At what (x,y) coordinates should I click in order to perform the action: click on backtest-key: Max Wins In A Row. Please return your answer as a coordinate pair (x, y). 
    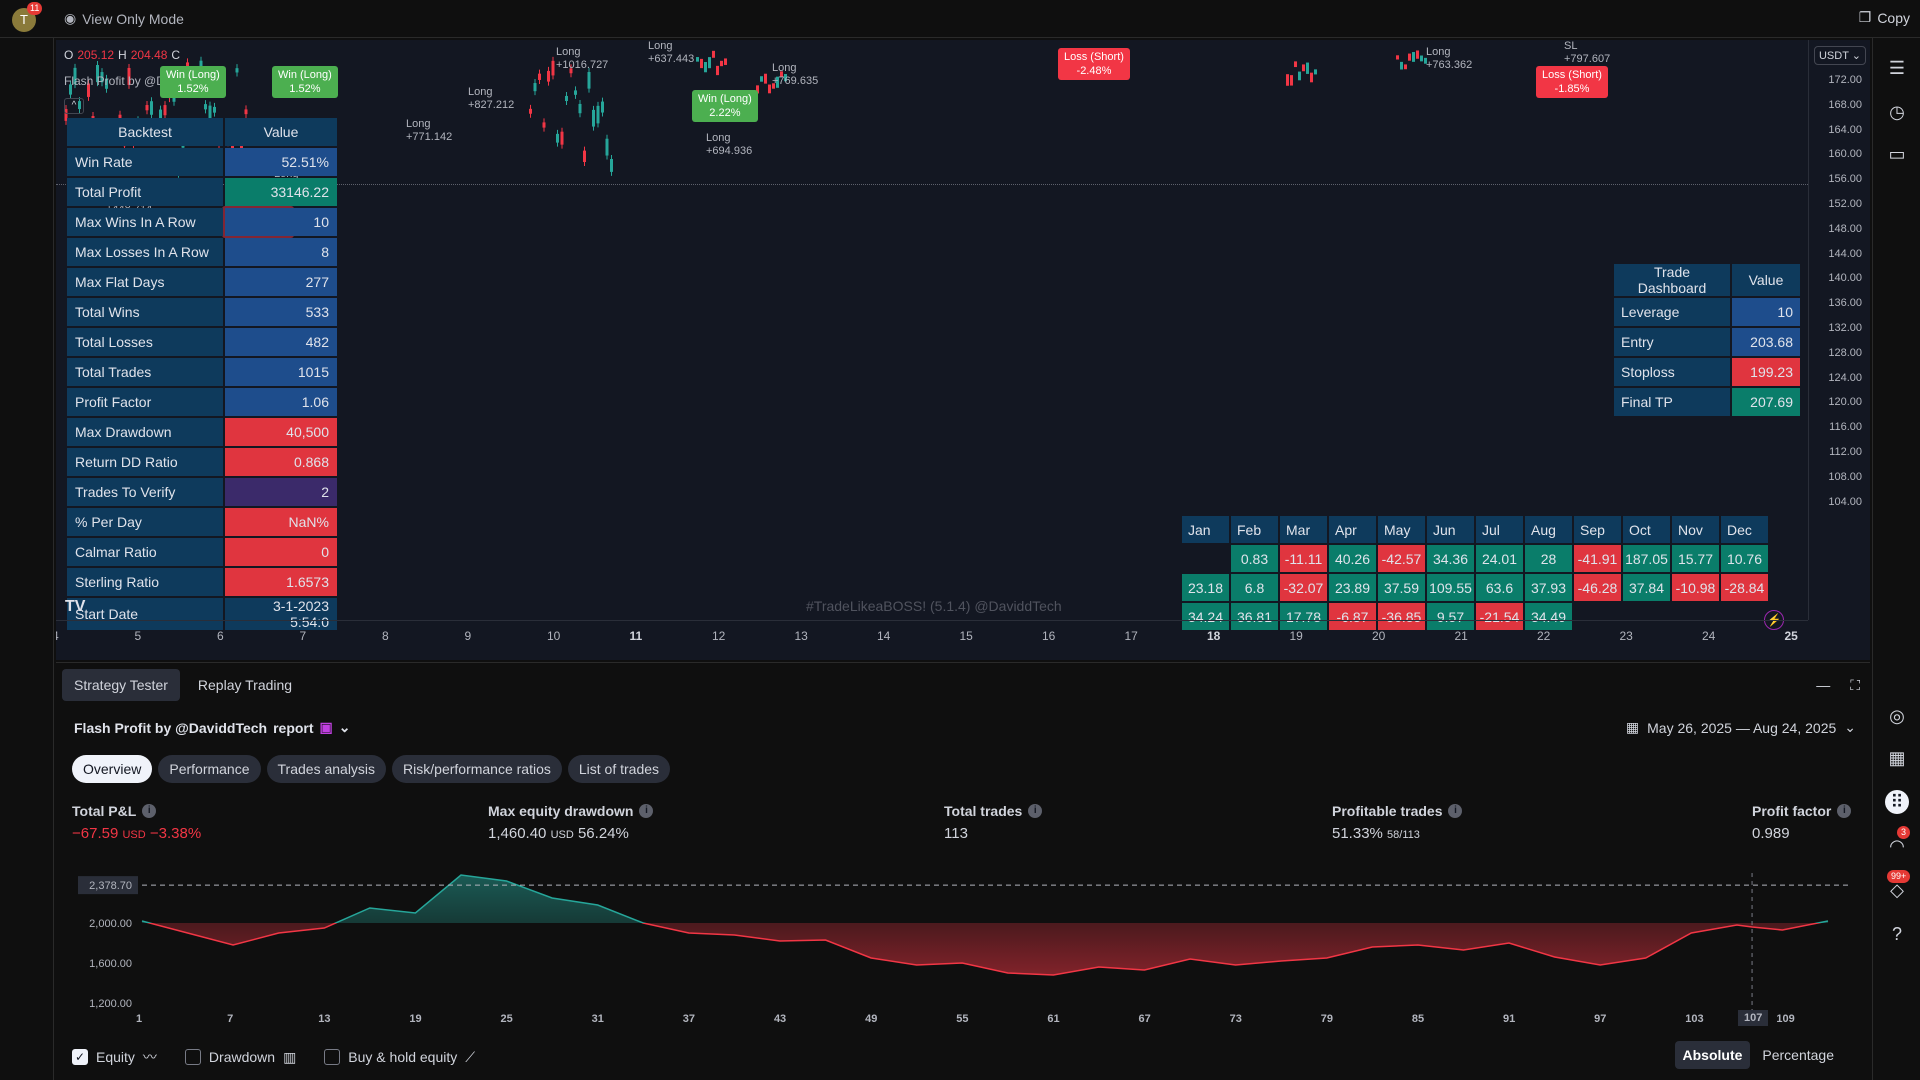
    Looking at the image, I should click on (145, 222).